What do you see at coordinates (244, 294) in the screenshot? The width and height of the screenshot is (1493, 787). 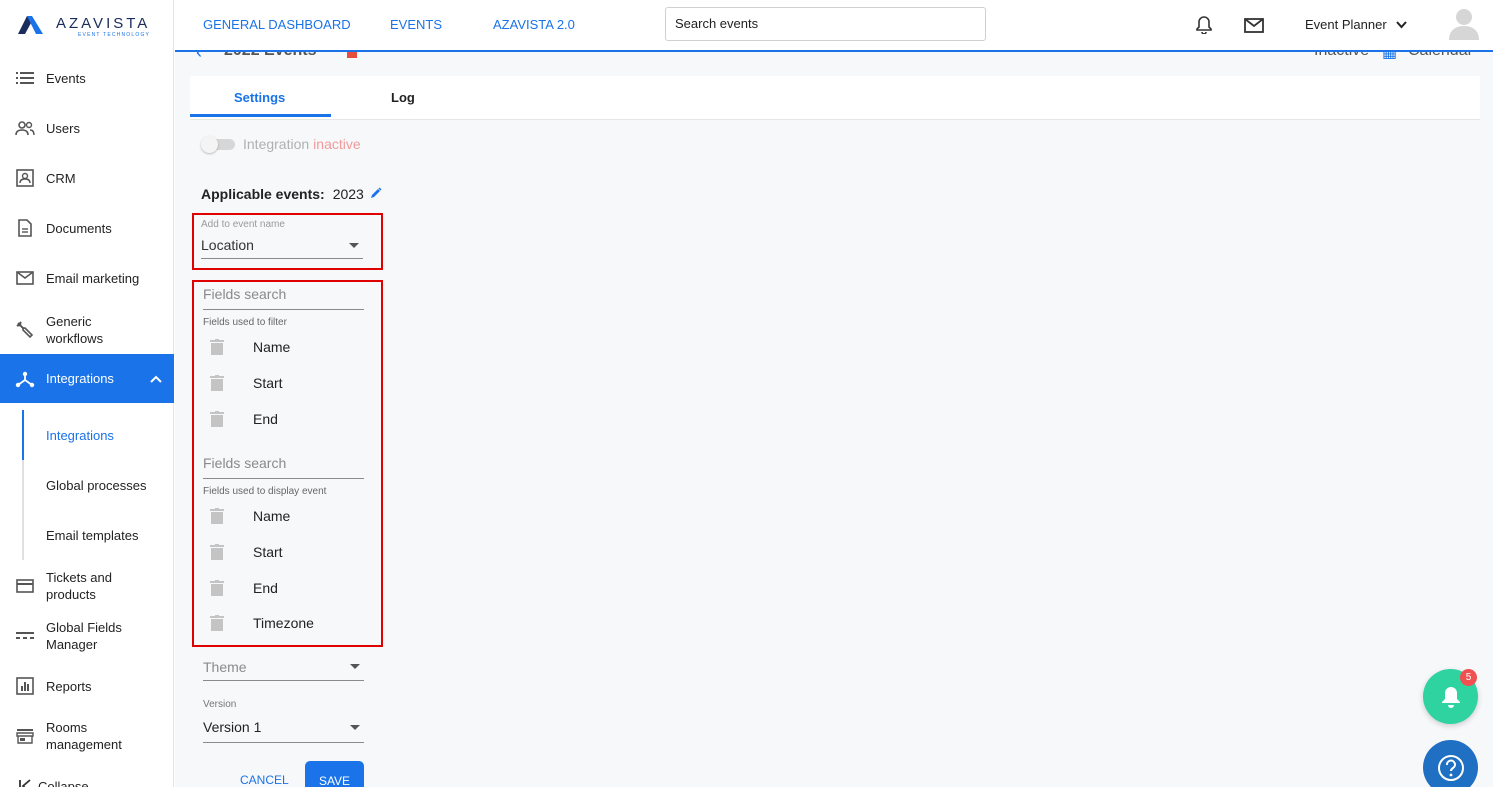 I see `filter-fields-search-input: Fields search` at bounding box center [244, 294].